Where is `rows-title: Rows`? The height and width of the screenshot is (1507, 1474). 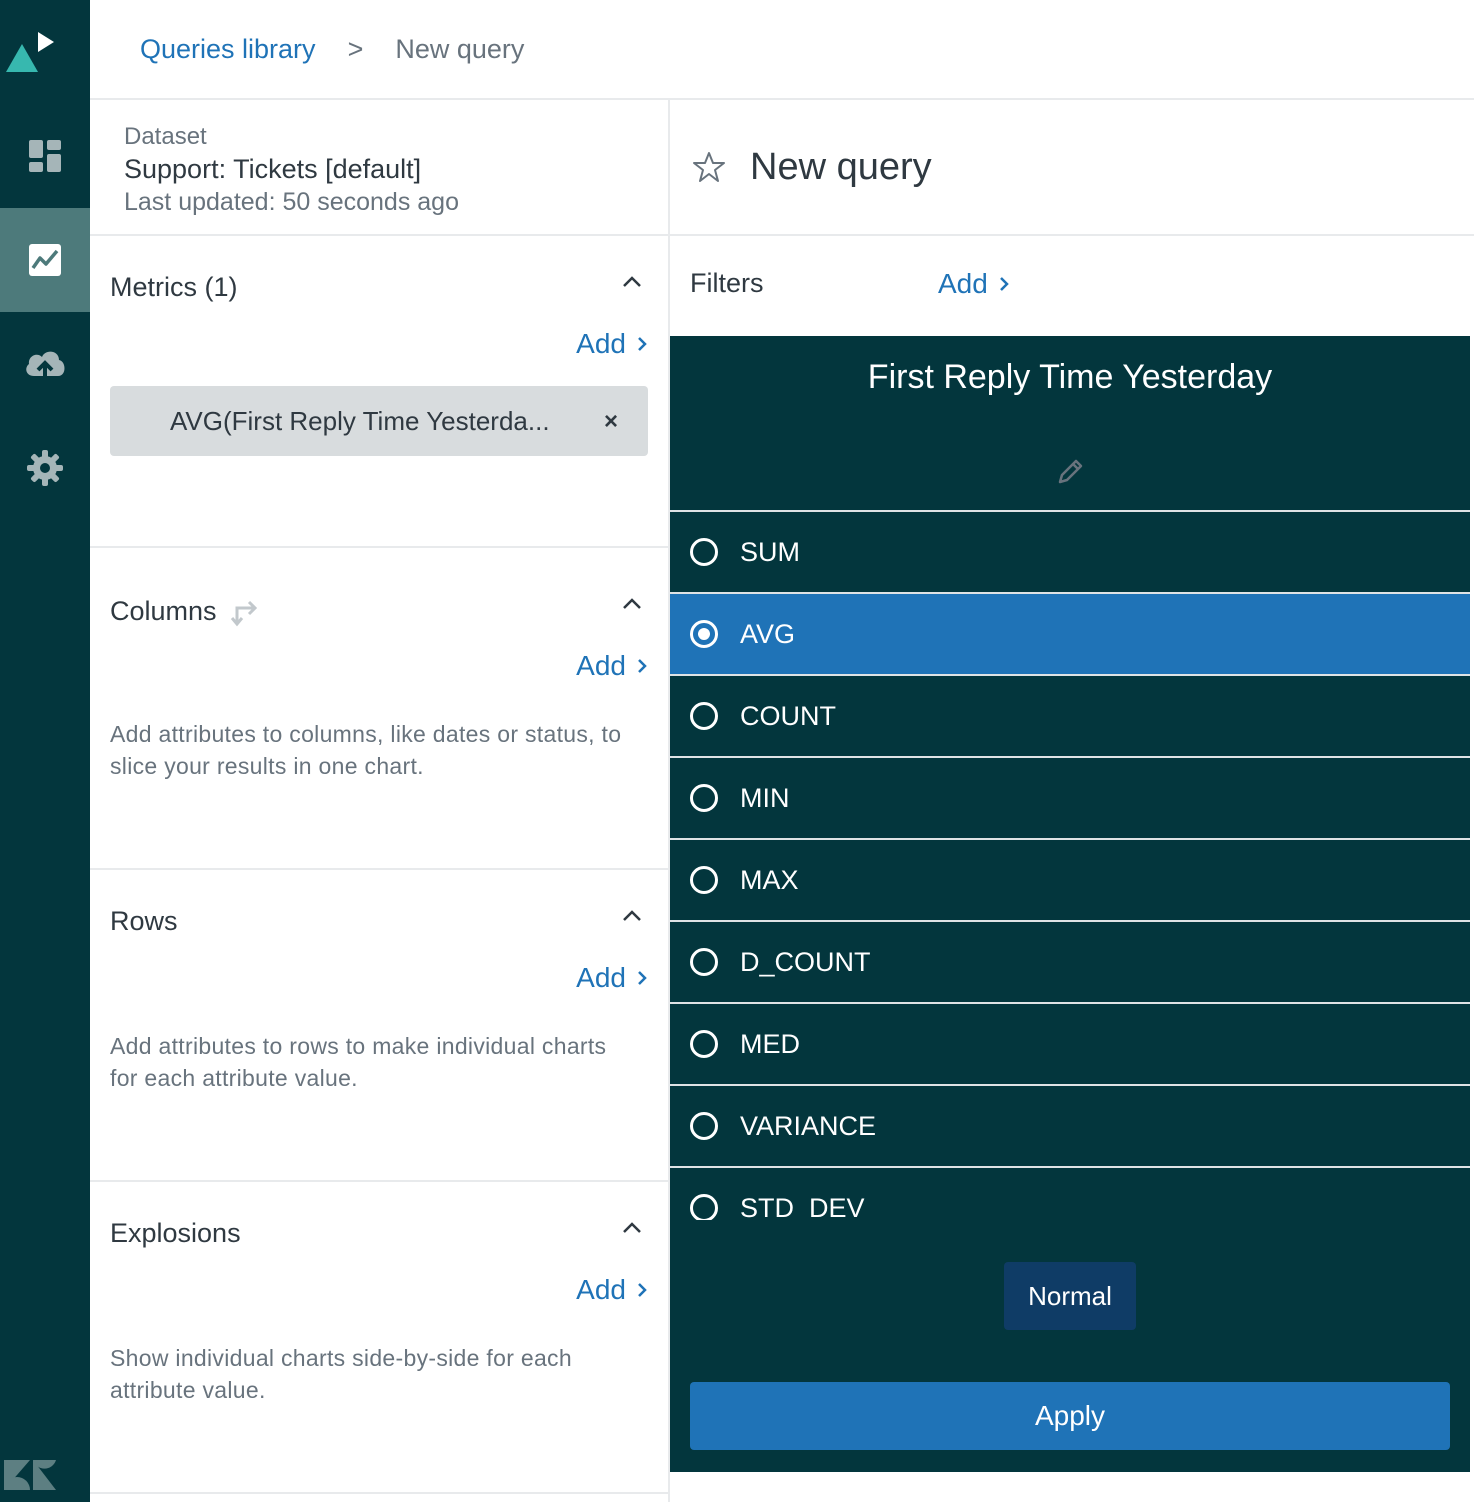
rows-title: Rows is located at coordinates (144, 921).